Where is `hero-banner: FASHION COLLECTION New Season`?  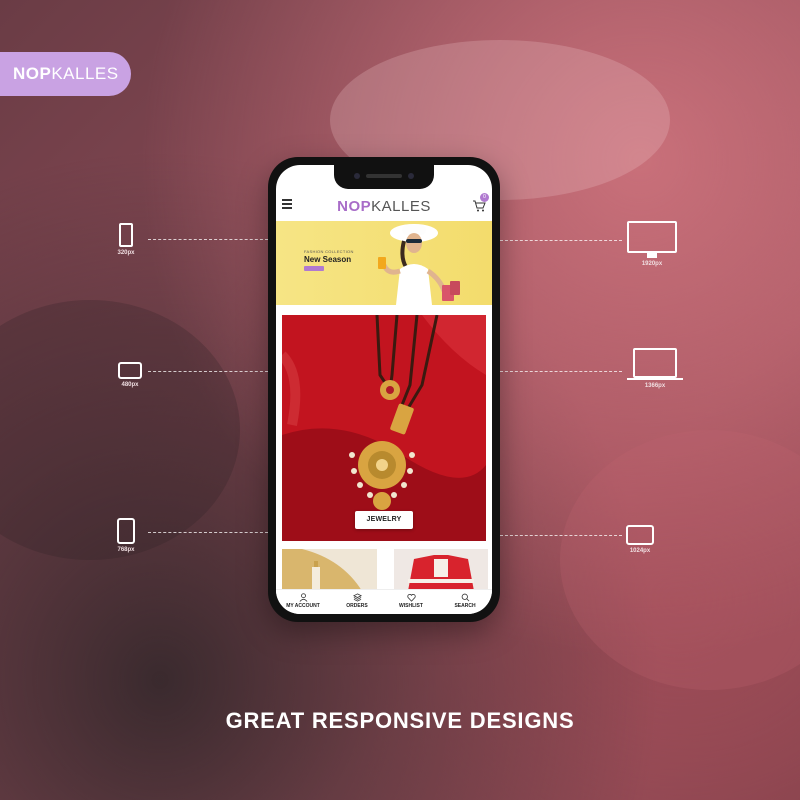
hero-banner: FASHION COLLECTION New Season is located at coordinates (384, 263).